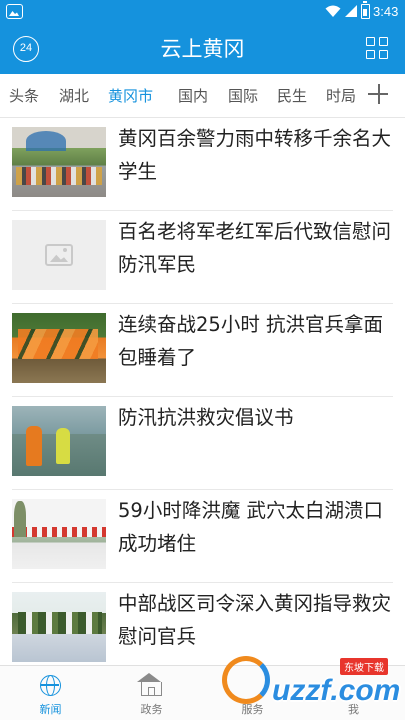  I want to click on news-headline: 连续奋战25小时 抗洪官兵拿面包睡着了, so click(255, 341).